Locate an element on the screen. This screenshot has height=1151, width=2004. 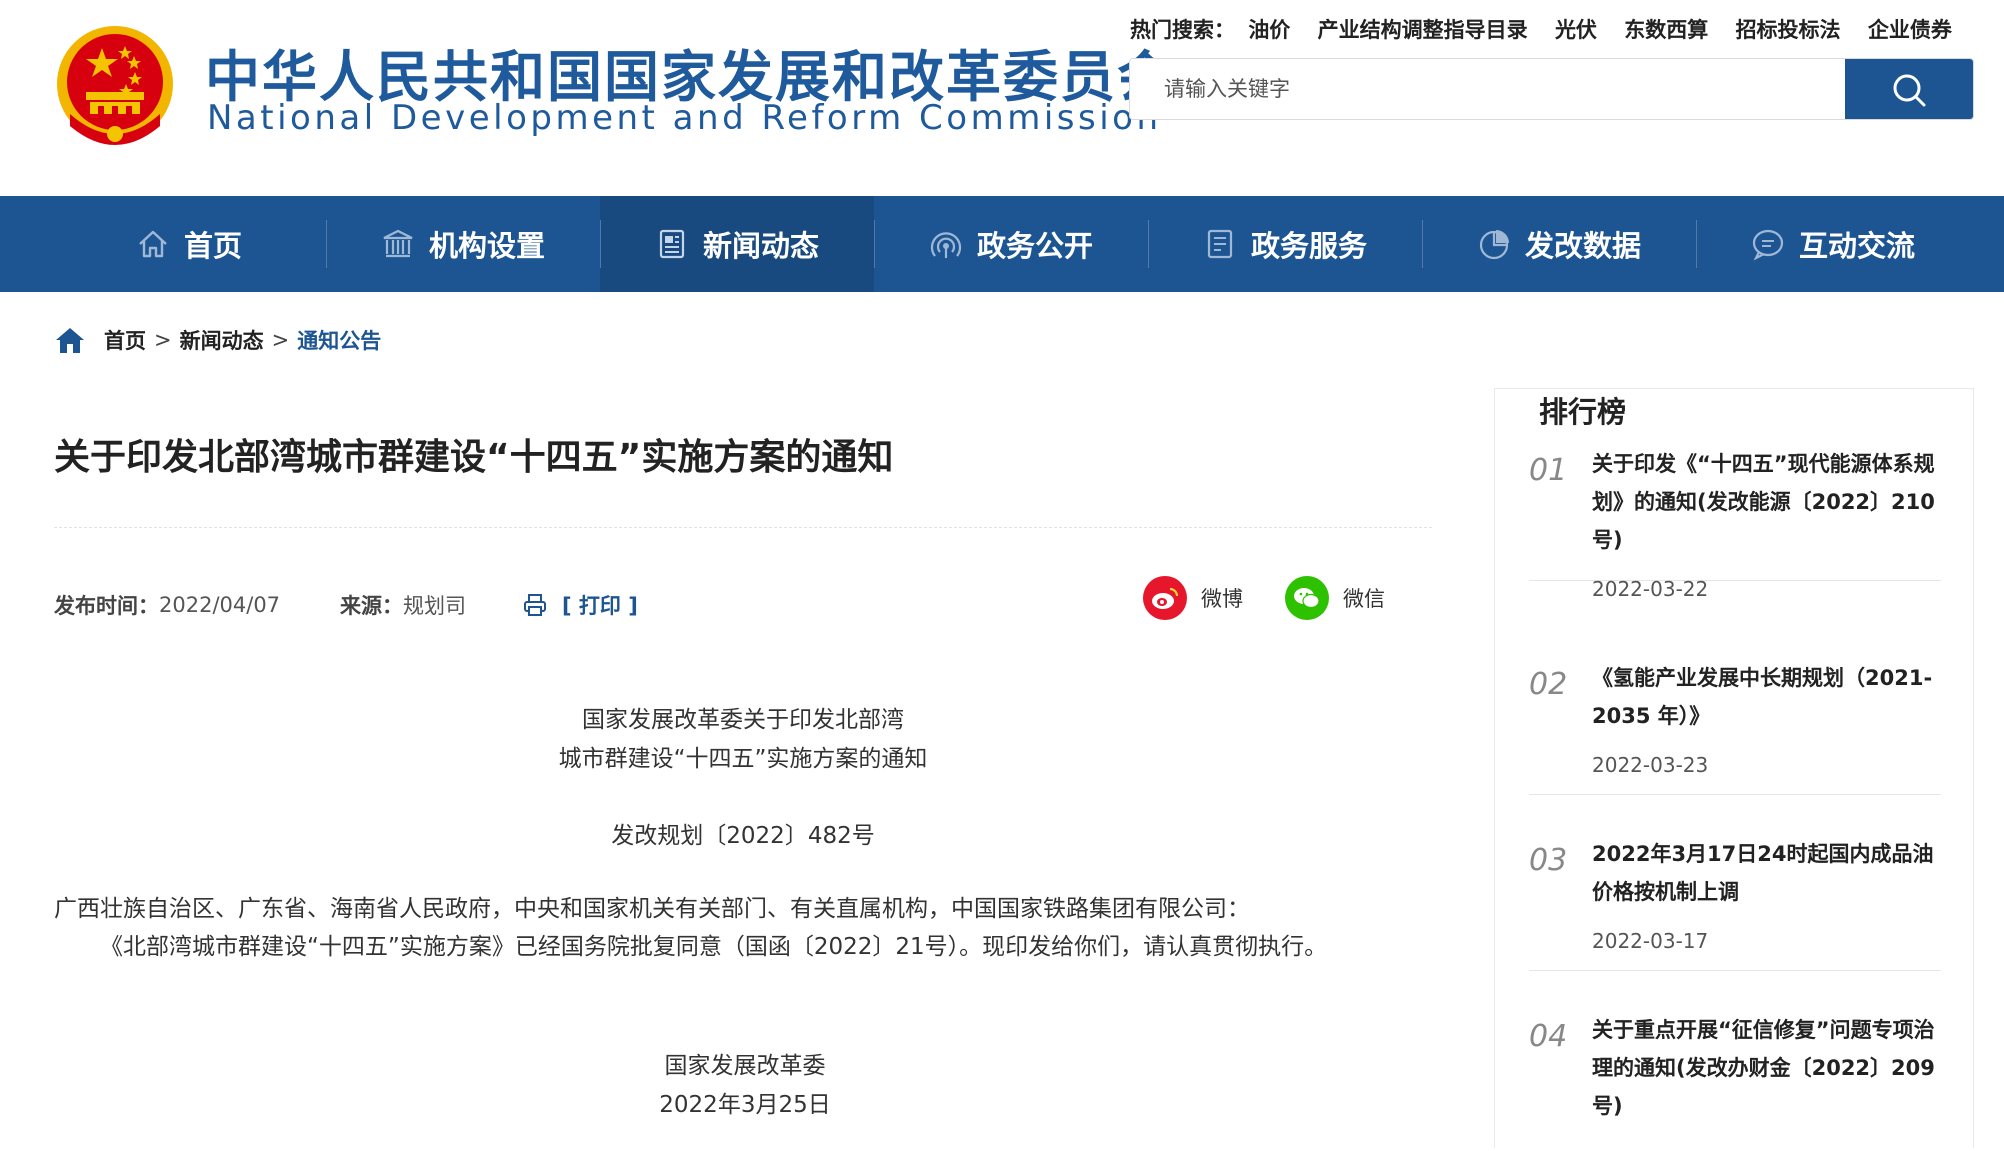
document-heading-line1: 国家发展改革委关于印发北部湾 is located at coordinates (743, 720).